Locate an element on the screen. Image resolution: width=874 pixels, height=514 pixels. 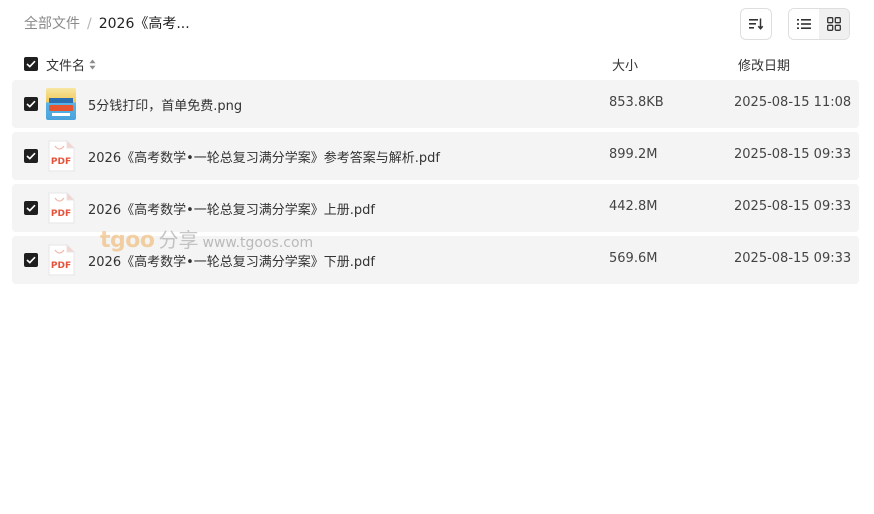
sort-button is located at coordinates (756, 24).